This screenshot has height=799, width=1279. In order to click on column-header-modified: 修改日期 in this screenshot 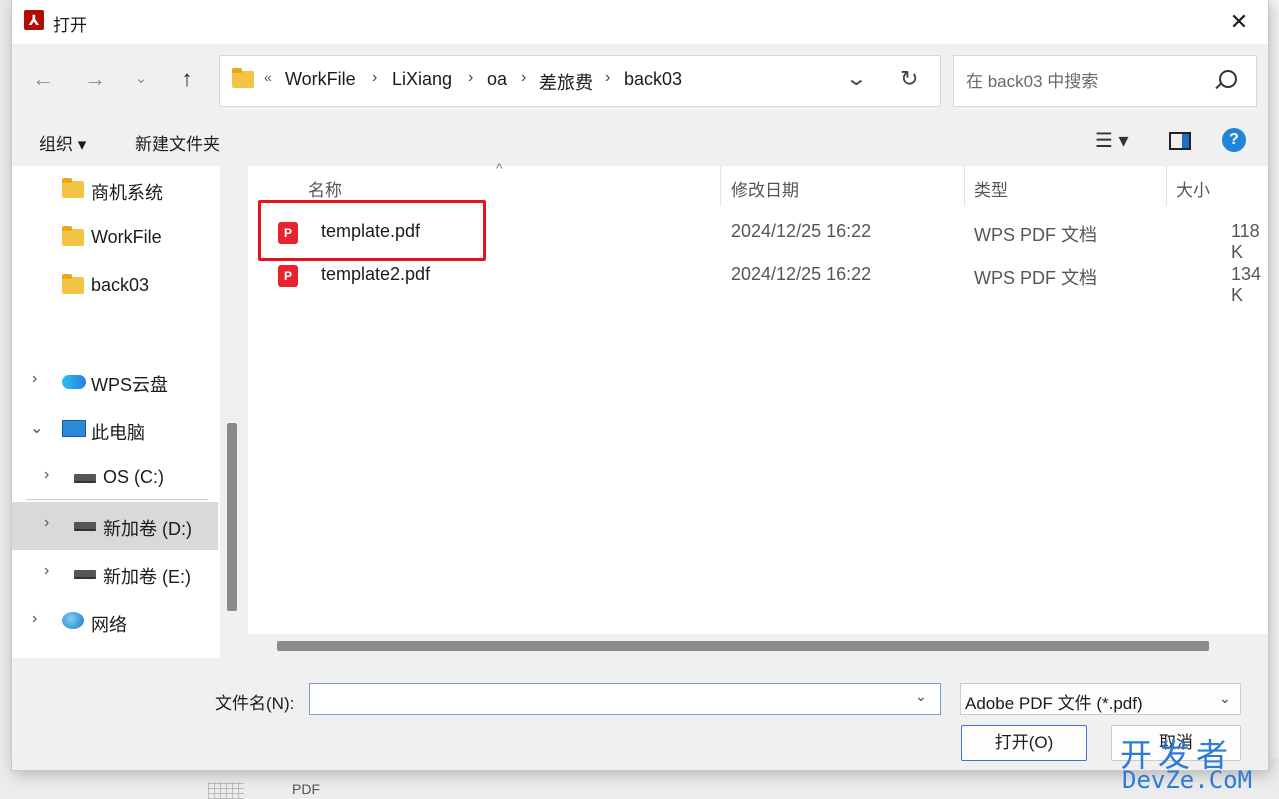, I will do `click(765, 188)`.